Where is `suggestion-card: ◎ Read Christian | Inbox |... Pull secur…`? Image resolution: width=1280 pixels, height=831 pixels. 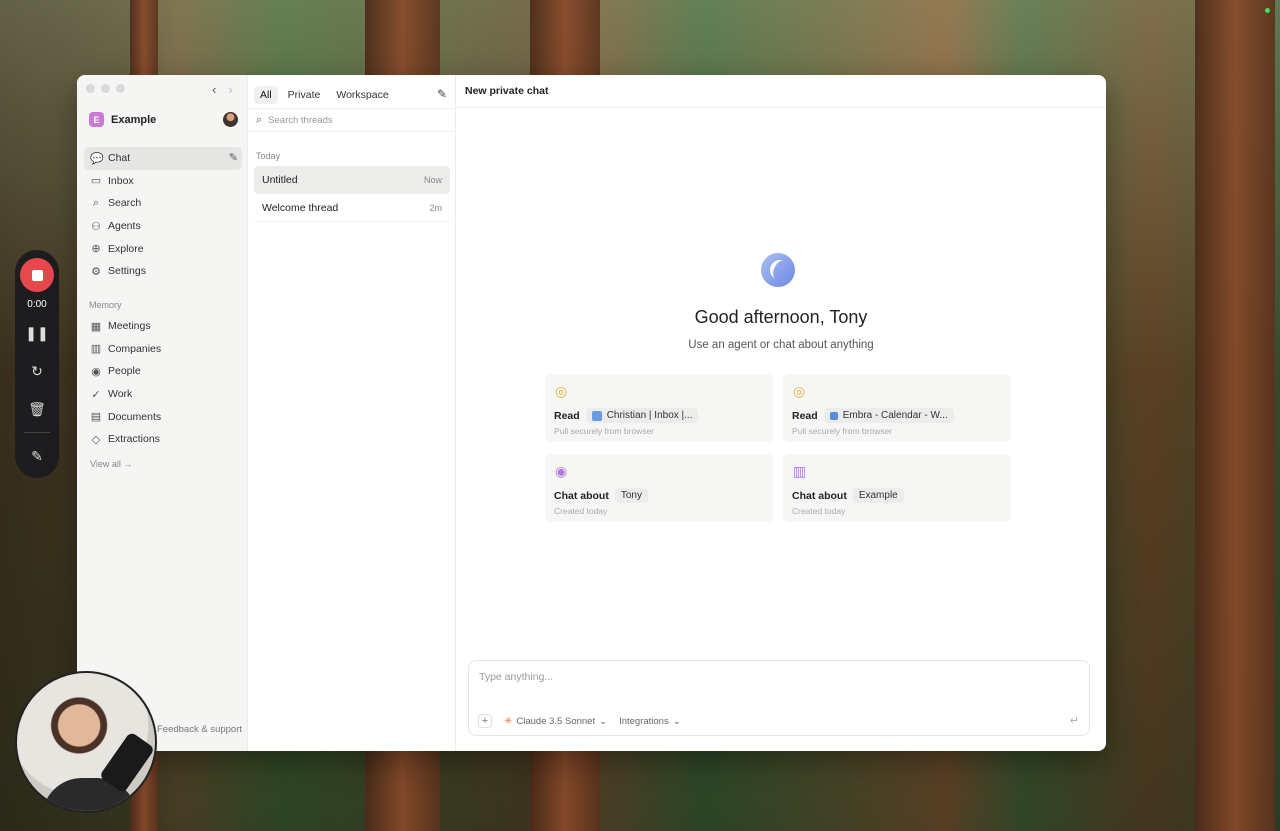 suggestion-card: ◎ Read Christian | Inbox |... Pull secur… is located at coordinates (659, 408).